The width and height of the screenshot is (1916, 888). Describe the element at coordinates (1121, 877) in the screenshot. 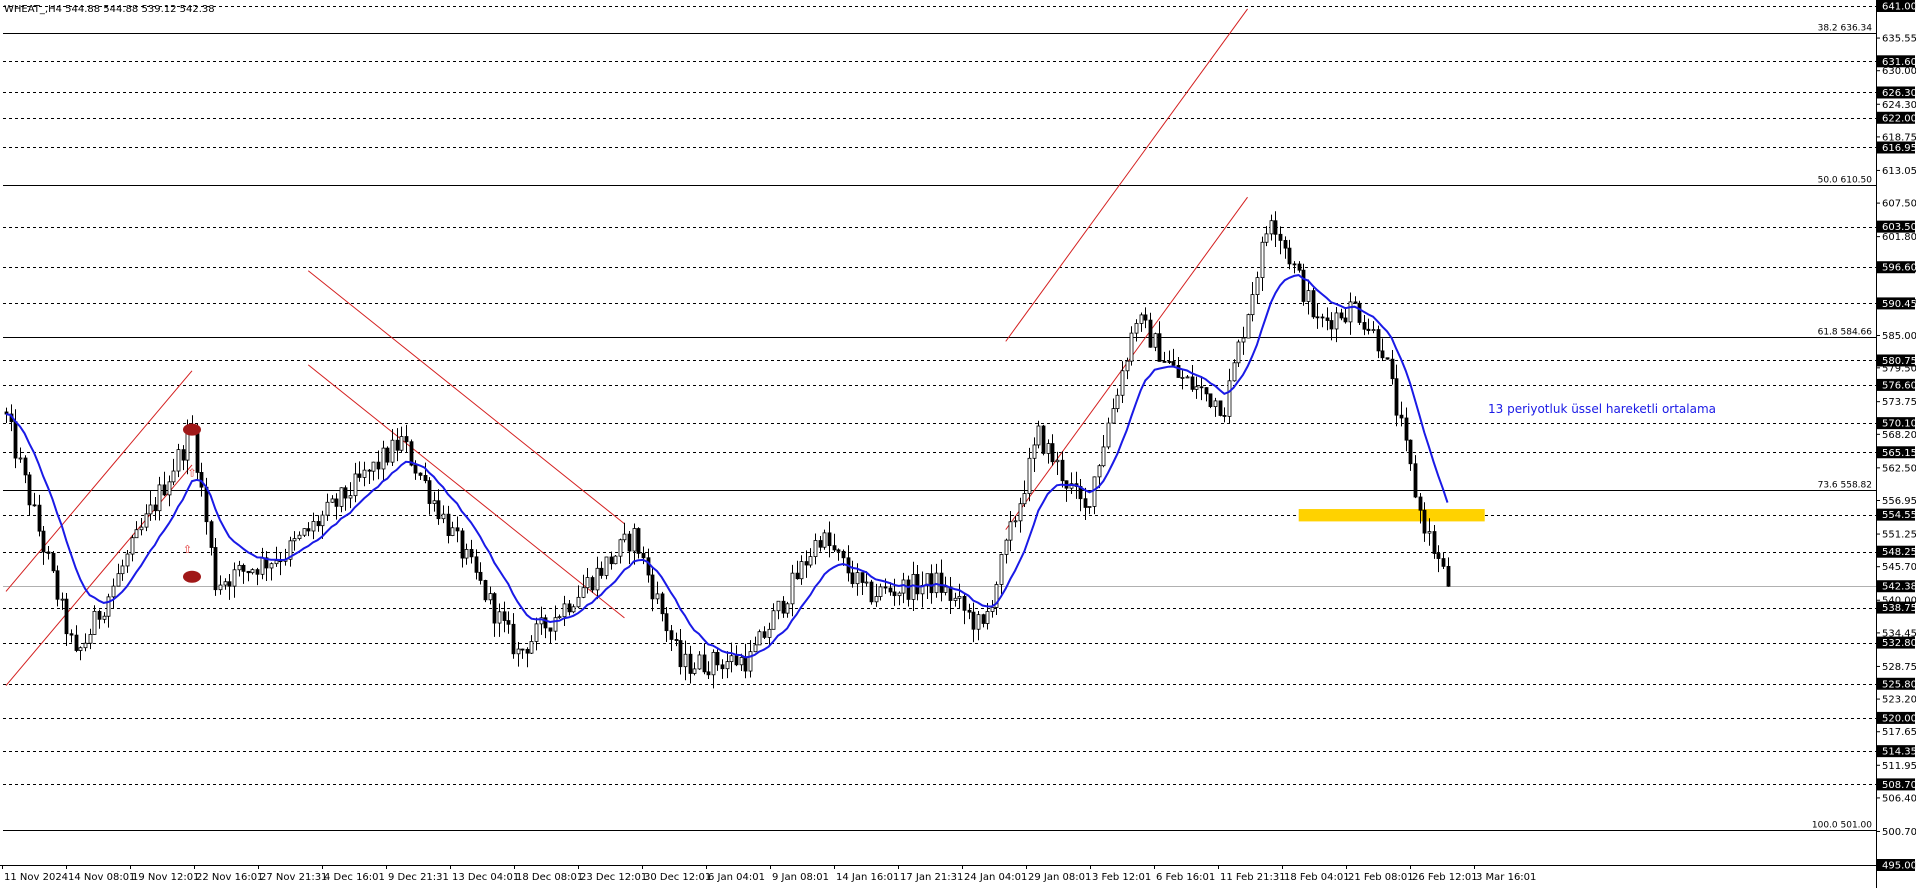

I see `time-tick-label: 3 Feb 12:01` at that location.